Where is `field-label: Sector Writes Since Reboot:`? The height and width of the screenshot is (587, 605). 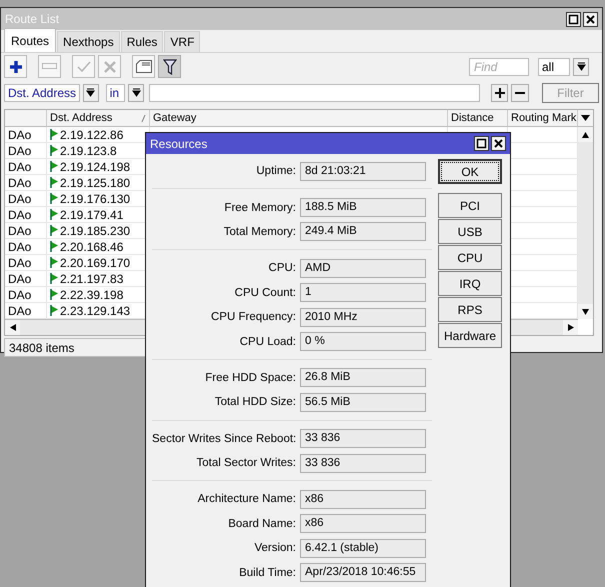 field-label: Sector Writes Since Reboot: is located at coordinates (224, 438).